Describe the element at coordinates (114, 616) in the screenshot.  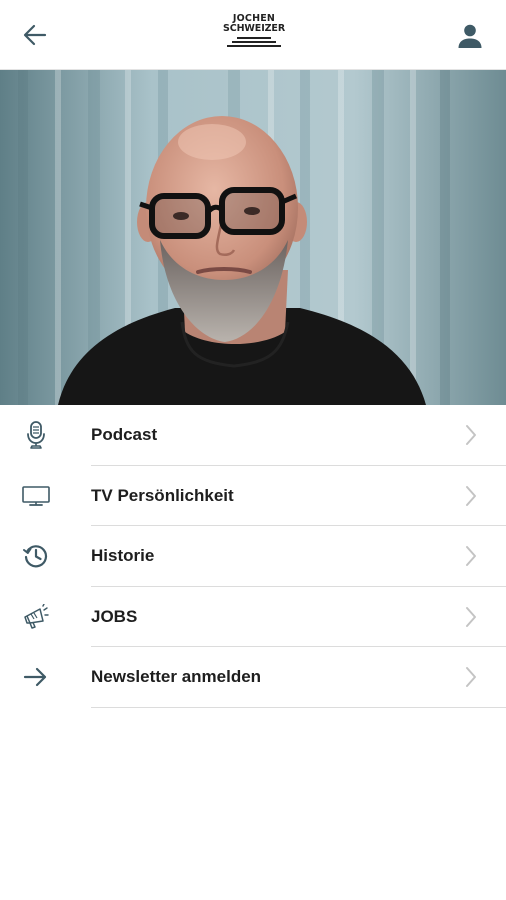
I see `menu-item-label: JOBS` at that location.